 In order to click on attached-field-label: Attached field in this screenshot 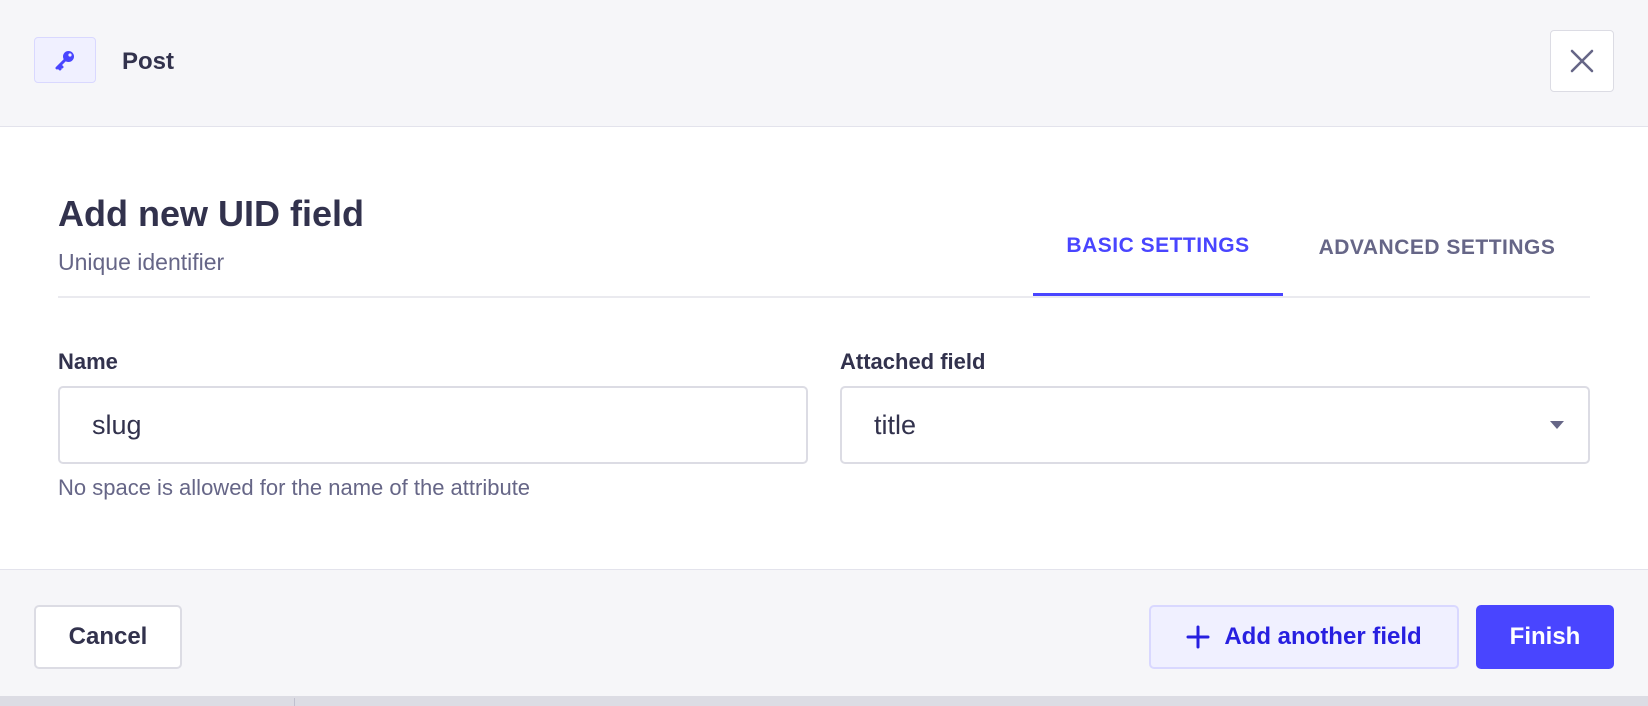, I will do `click(913, 361)`.